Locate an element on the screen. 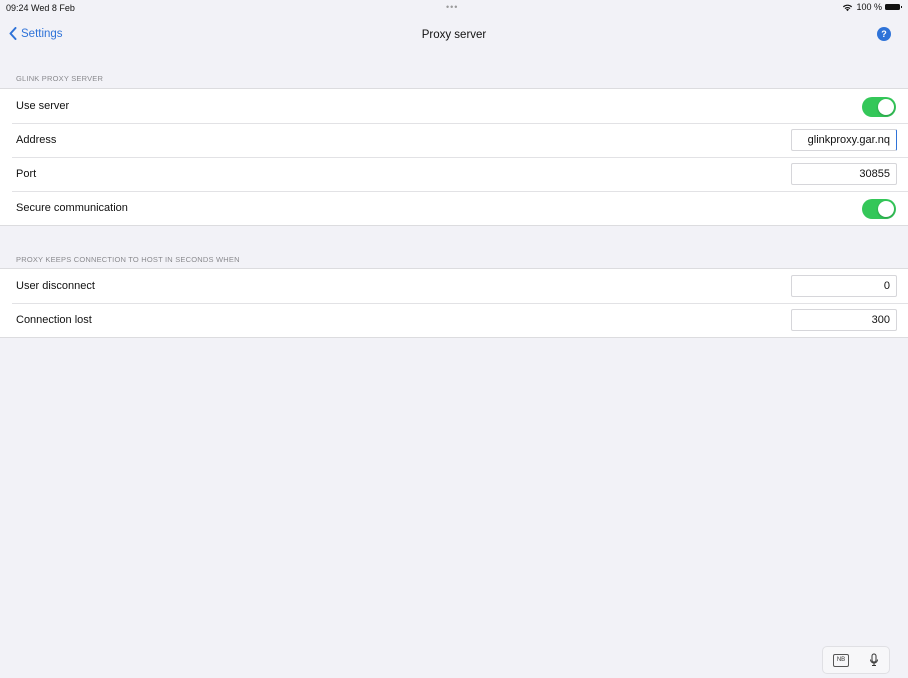  navigation-bar: Settings Proxy server ? is located at coordinates (454, 36).